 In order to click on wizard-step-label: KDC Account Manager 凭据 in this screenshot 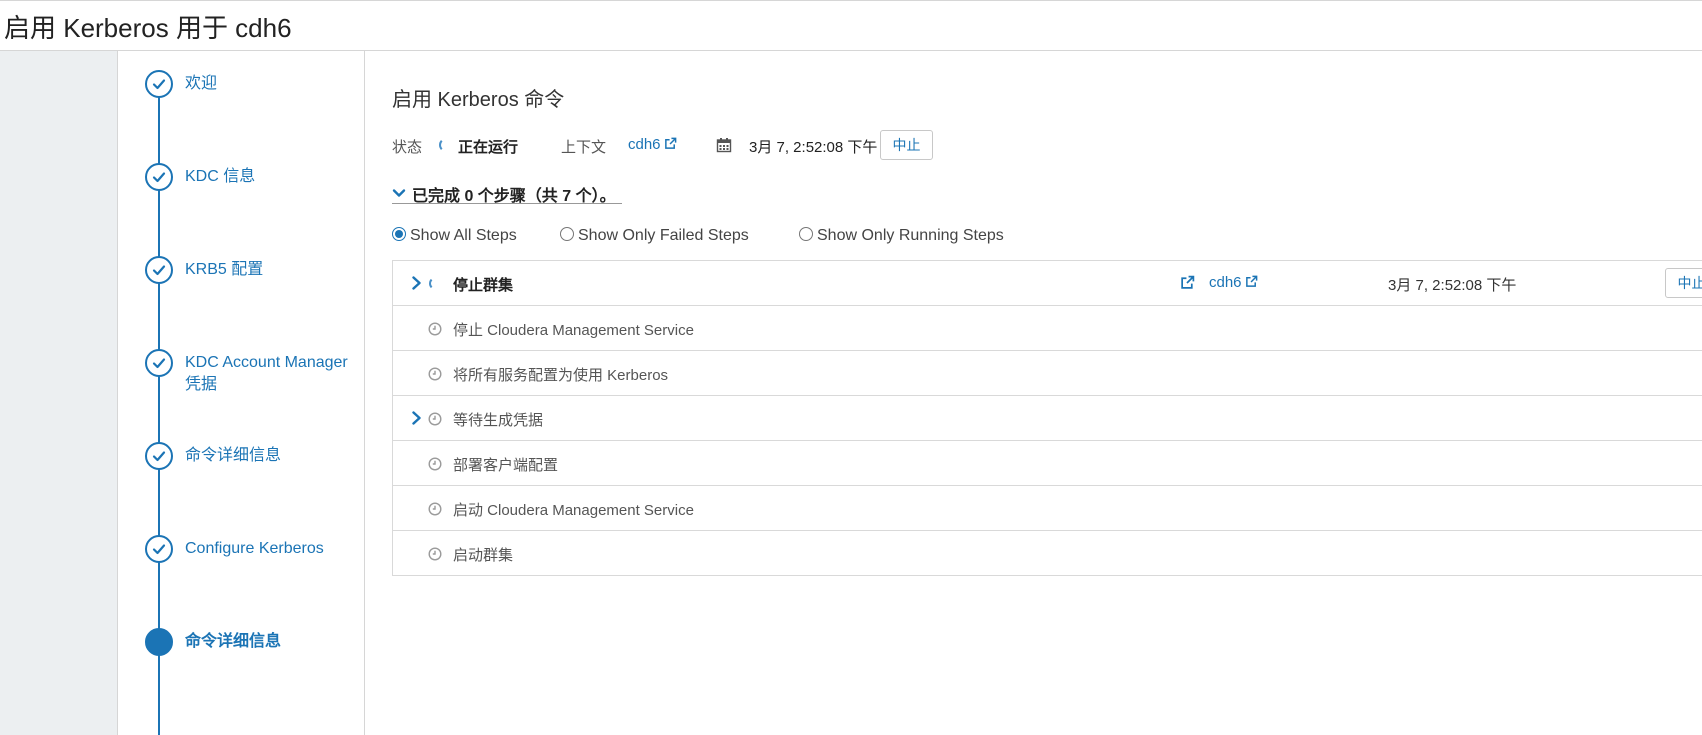, I will do `click(272, 374)`.